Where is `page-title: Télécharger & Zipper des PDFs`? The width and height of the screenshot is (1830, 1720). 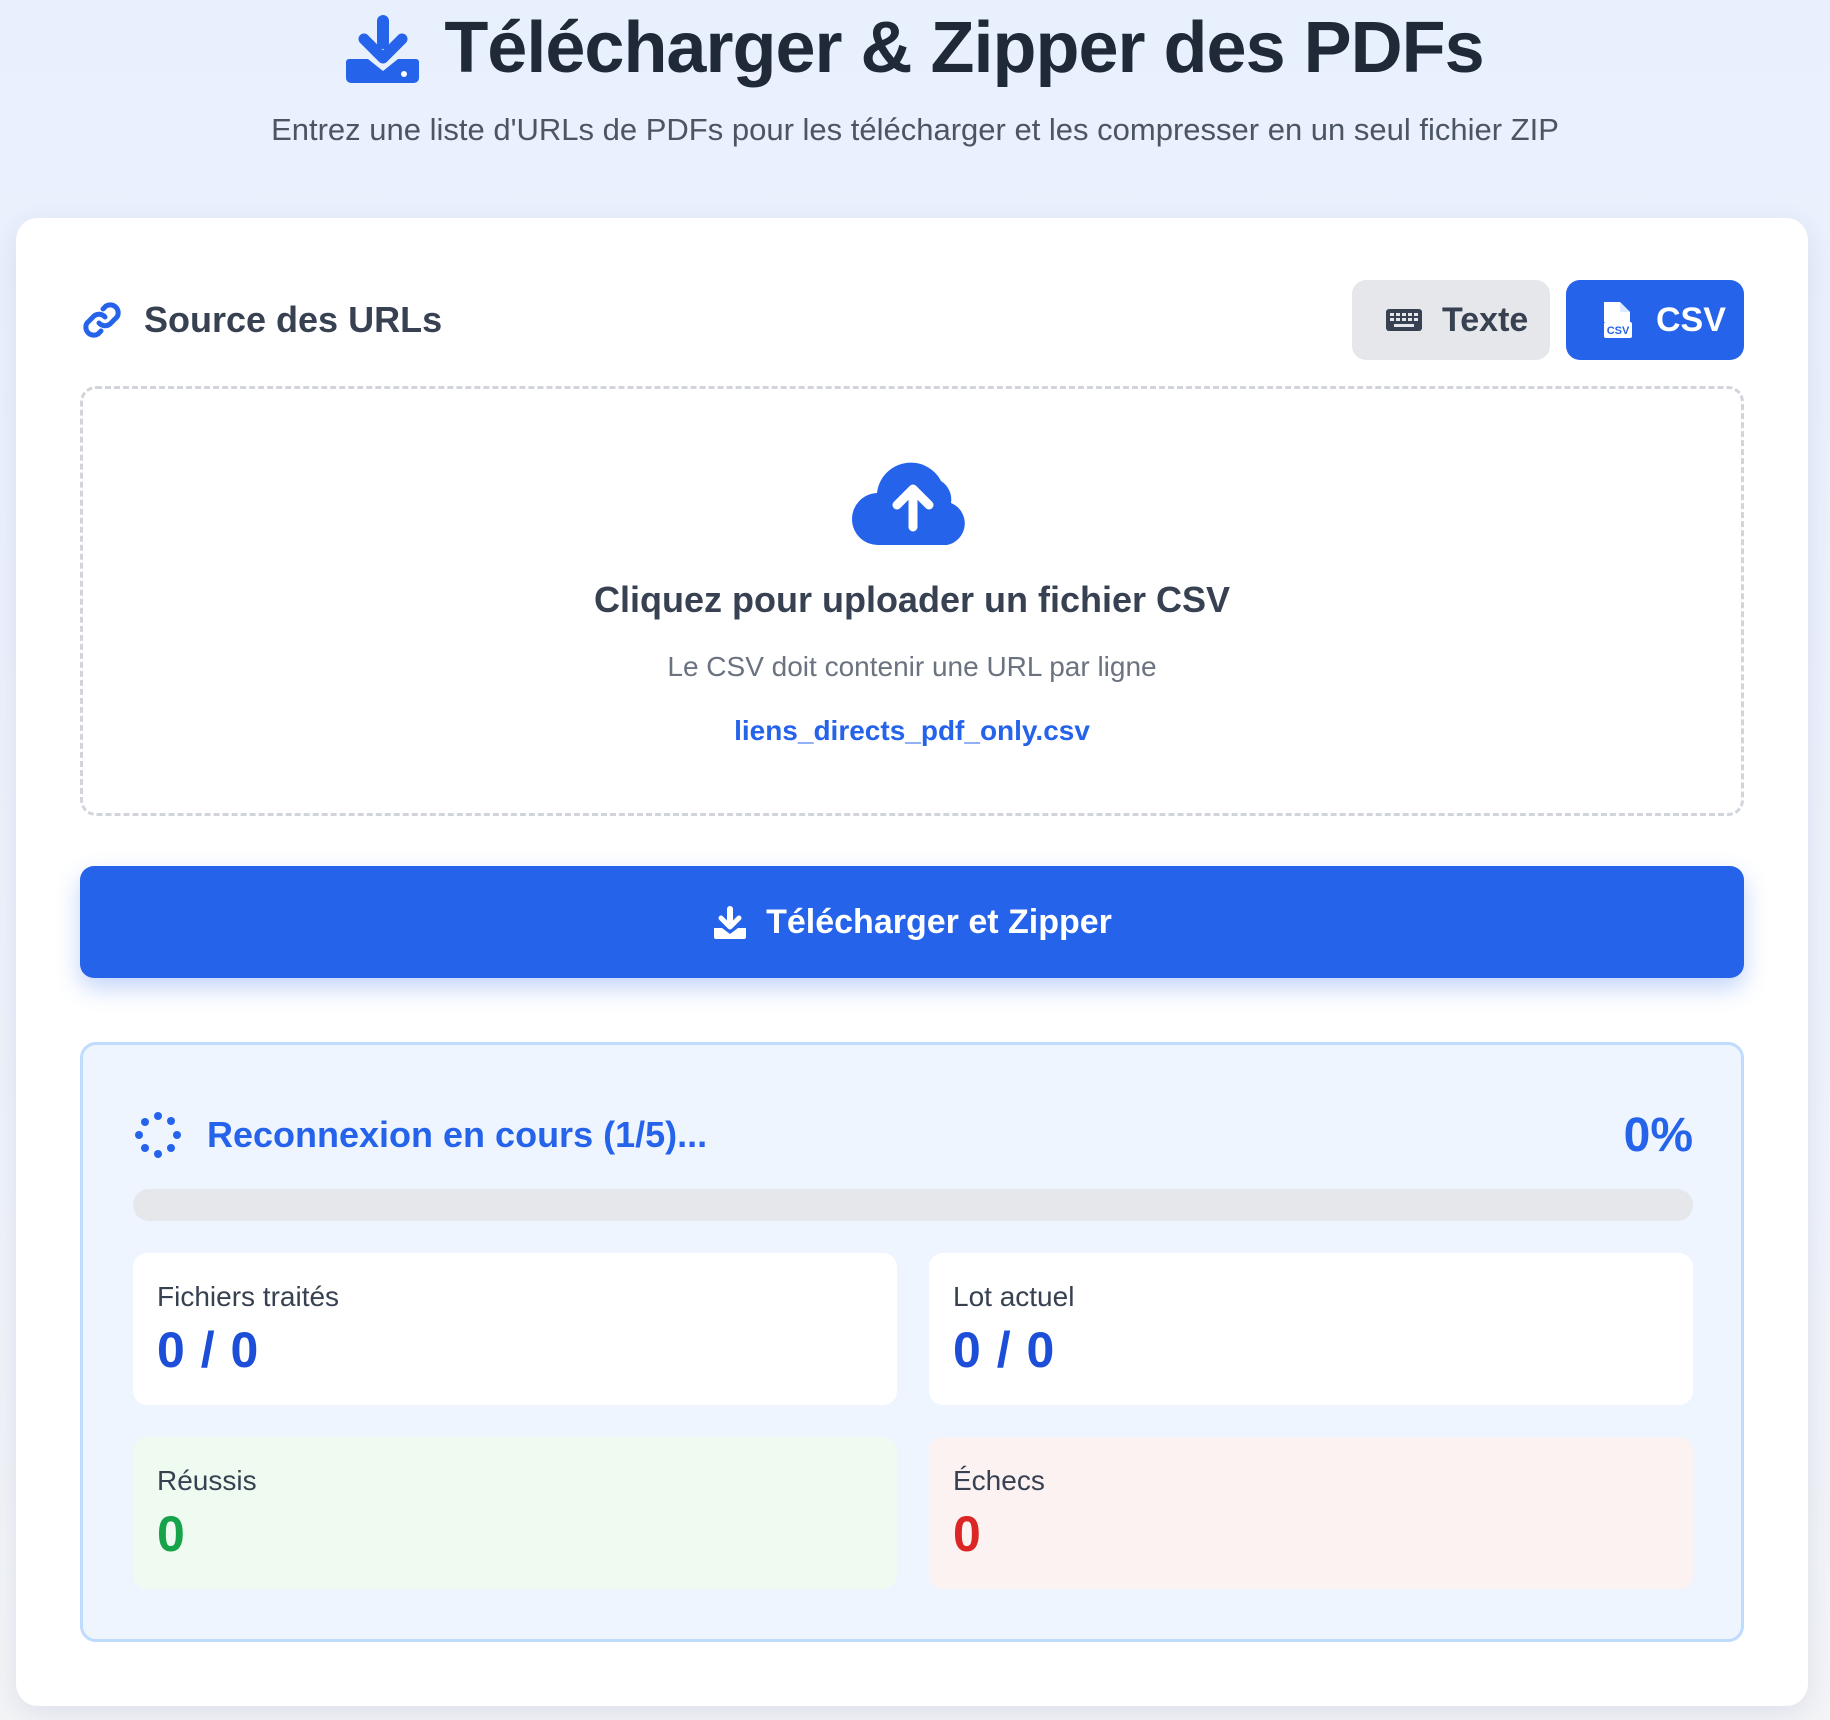 page-title: Télécharger & Zipper des PDFs is located at coordinates (964, 48).